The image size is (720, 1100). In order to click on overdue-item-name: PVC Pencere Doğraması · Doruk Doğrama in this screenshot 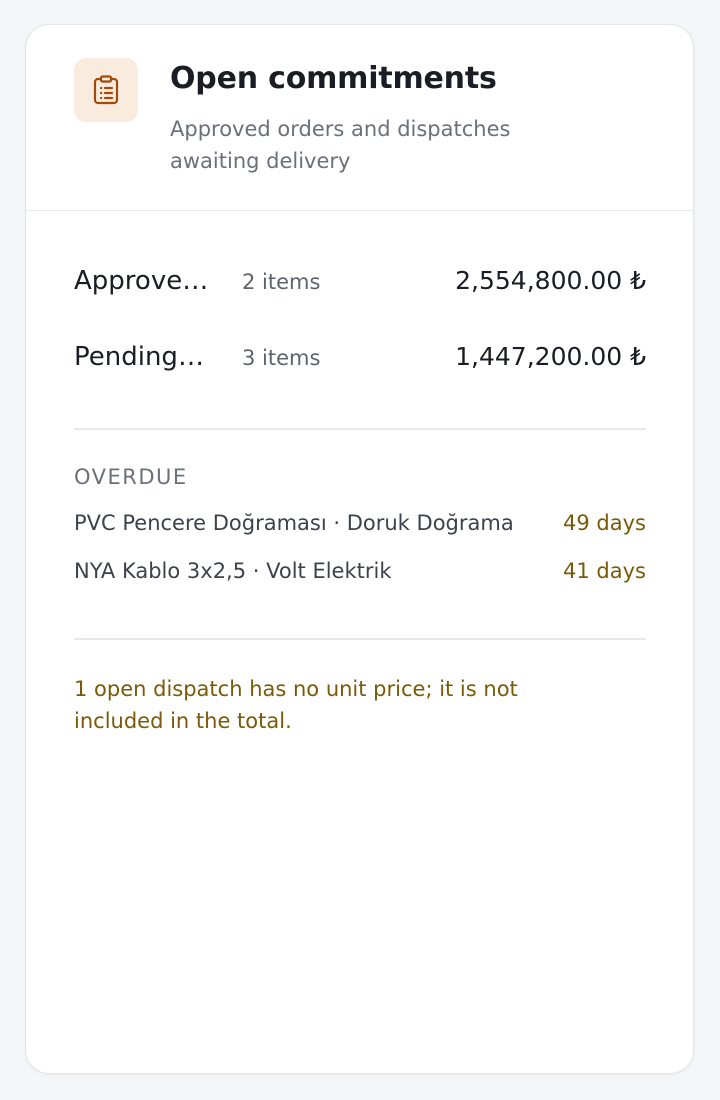, I will do `click(294, 523)`.